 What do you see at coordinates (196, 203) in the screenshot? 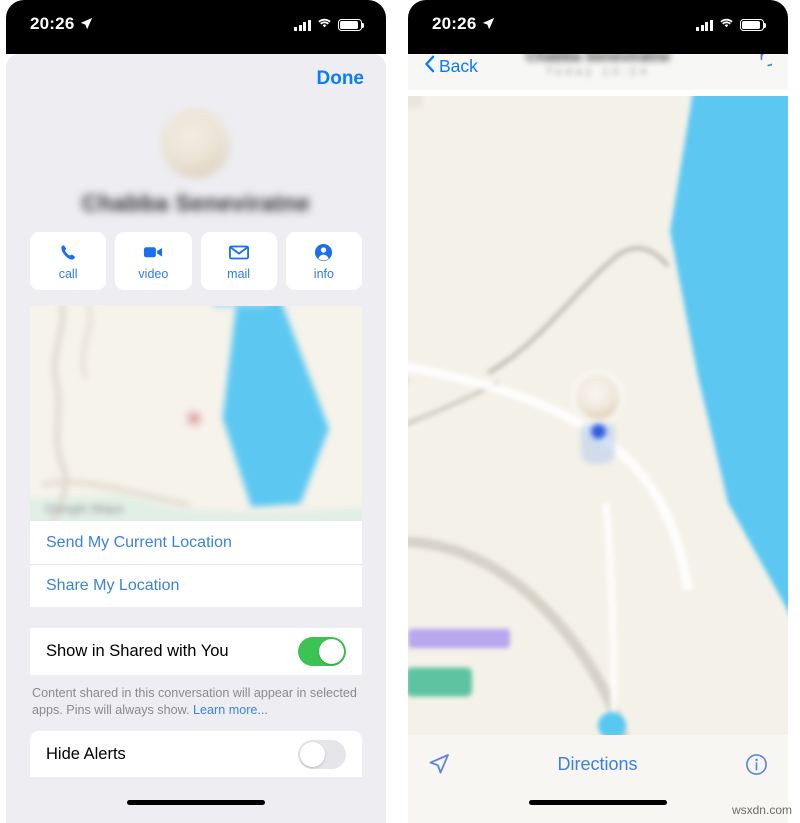
I see `contact-name: Chabba Seneviratne` at bounding box center [196, 203].